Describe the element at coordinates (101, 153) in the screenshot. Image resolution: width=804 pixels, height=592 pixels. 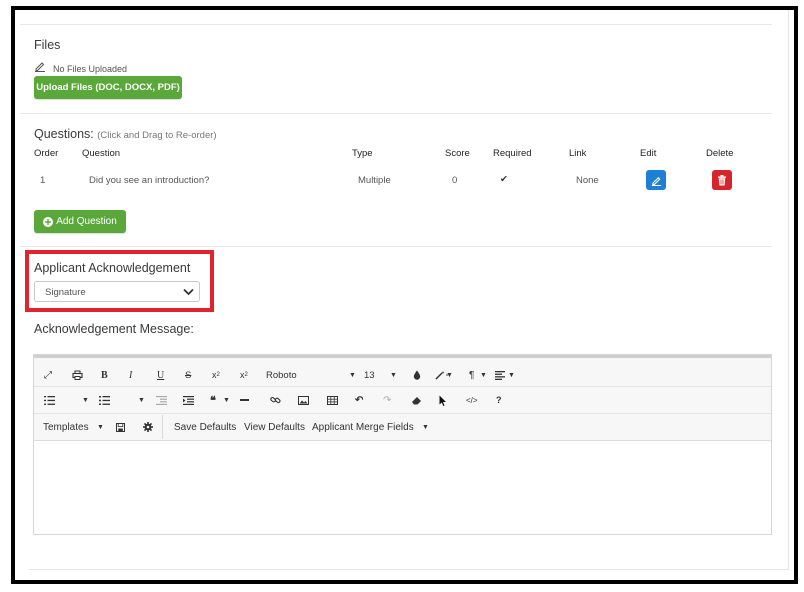
I see `col-question: Question` at that location.